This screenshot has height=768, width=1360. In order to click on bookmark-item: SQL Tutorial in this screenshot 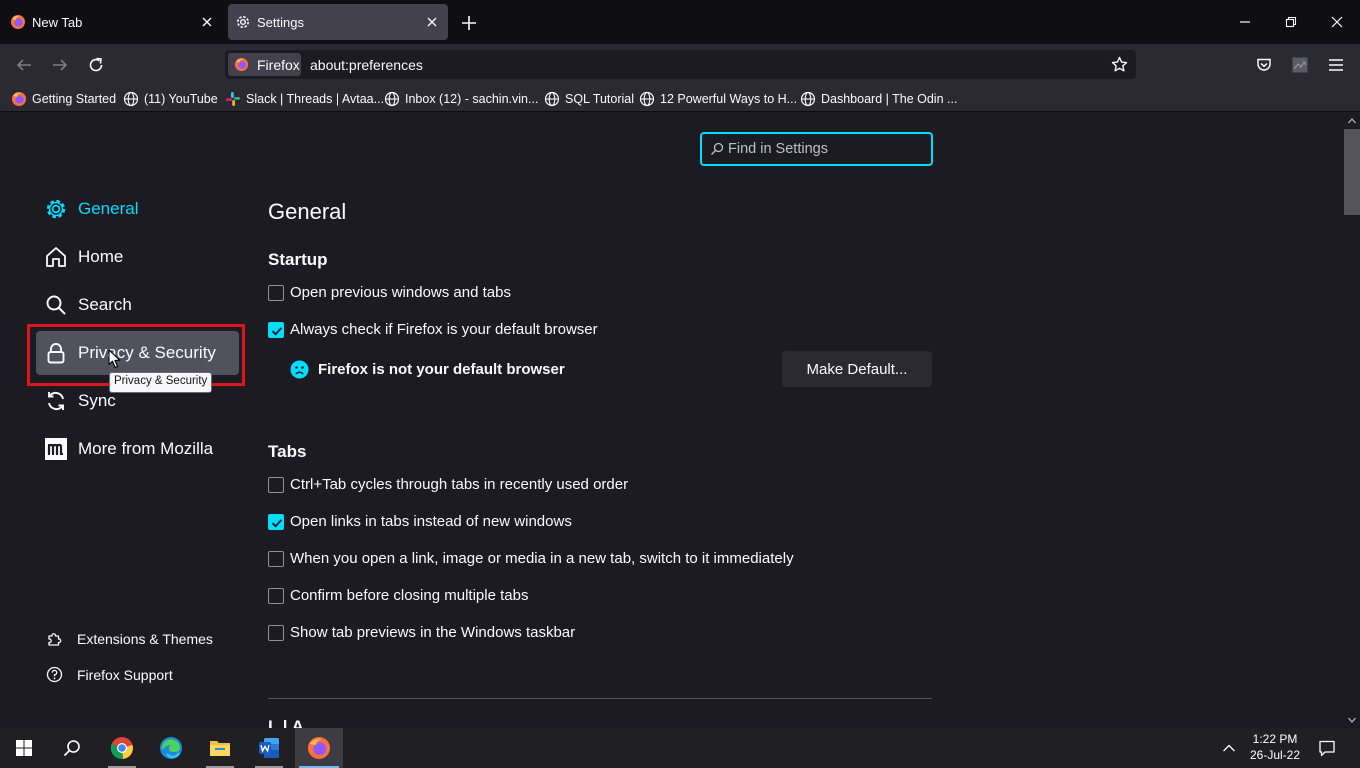, I will do `click(589, 99)`.